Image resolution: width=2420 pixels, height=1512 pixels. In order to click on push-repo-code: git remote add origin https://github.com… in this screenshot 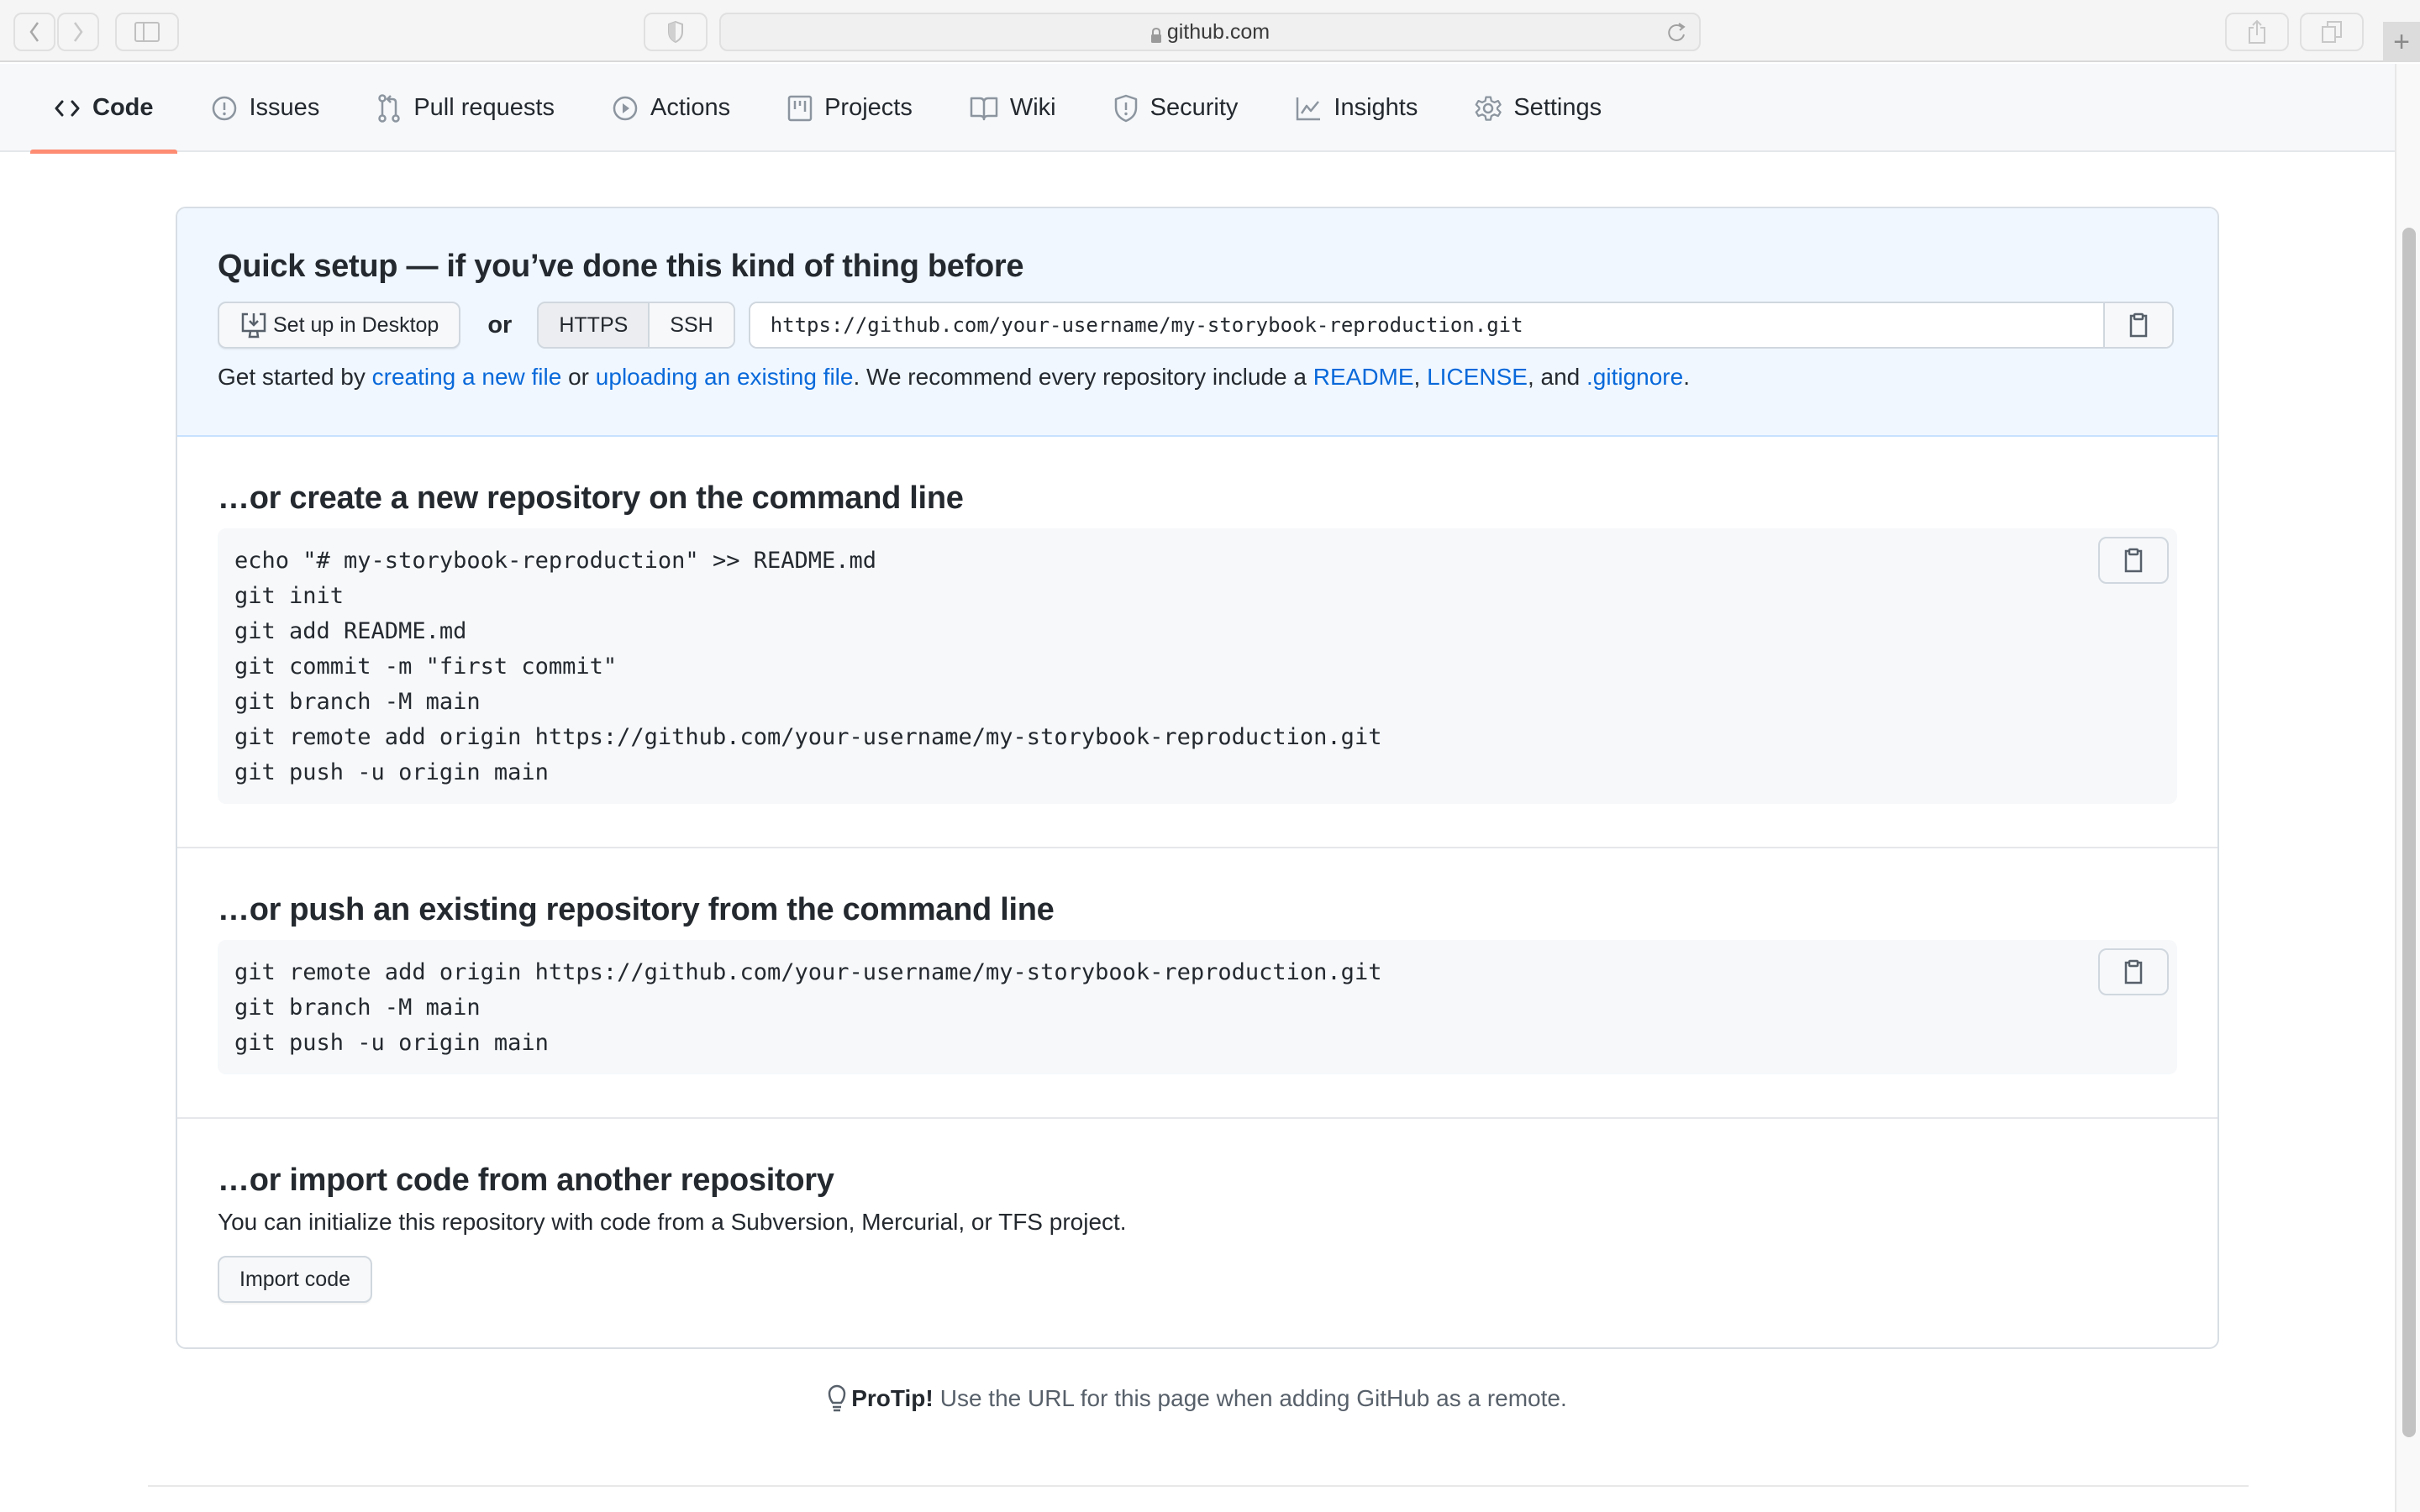, I will do `click(1197, 1008)`.